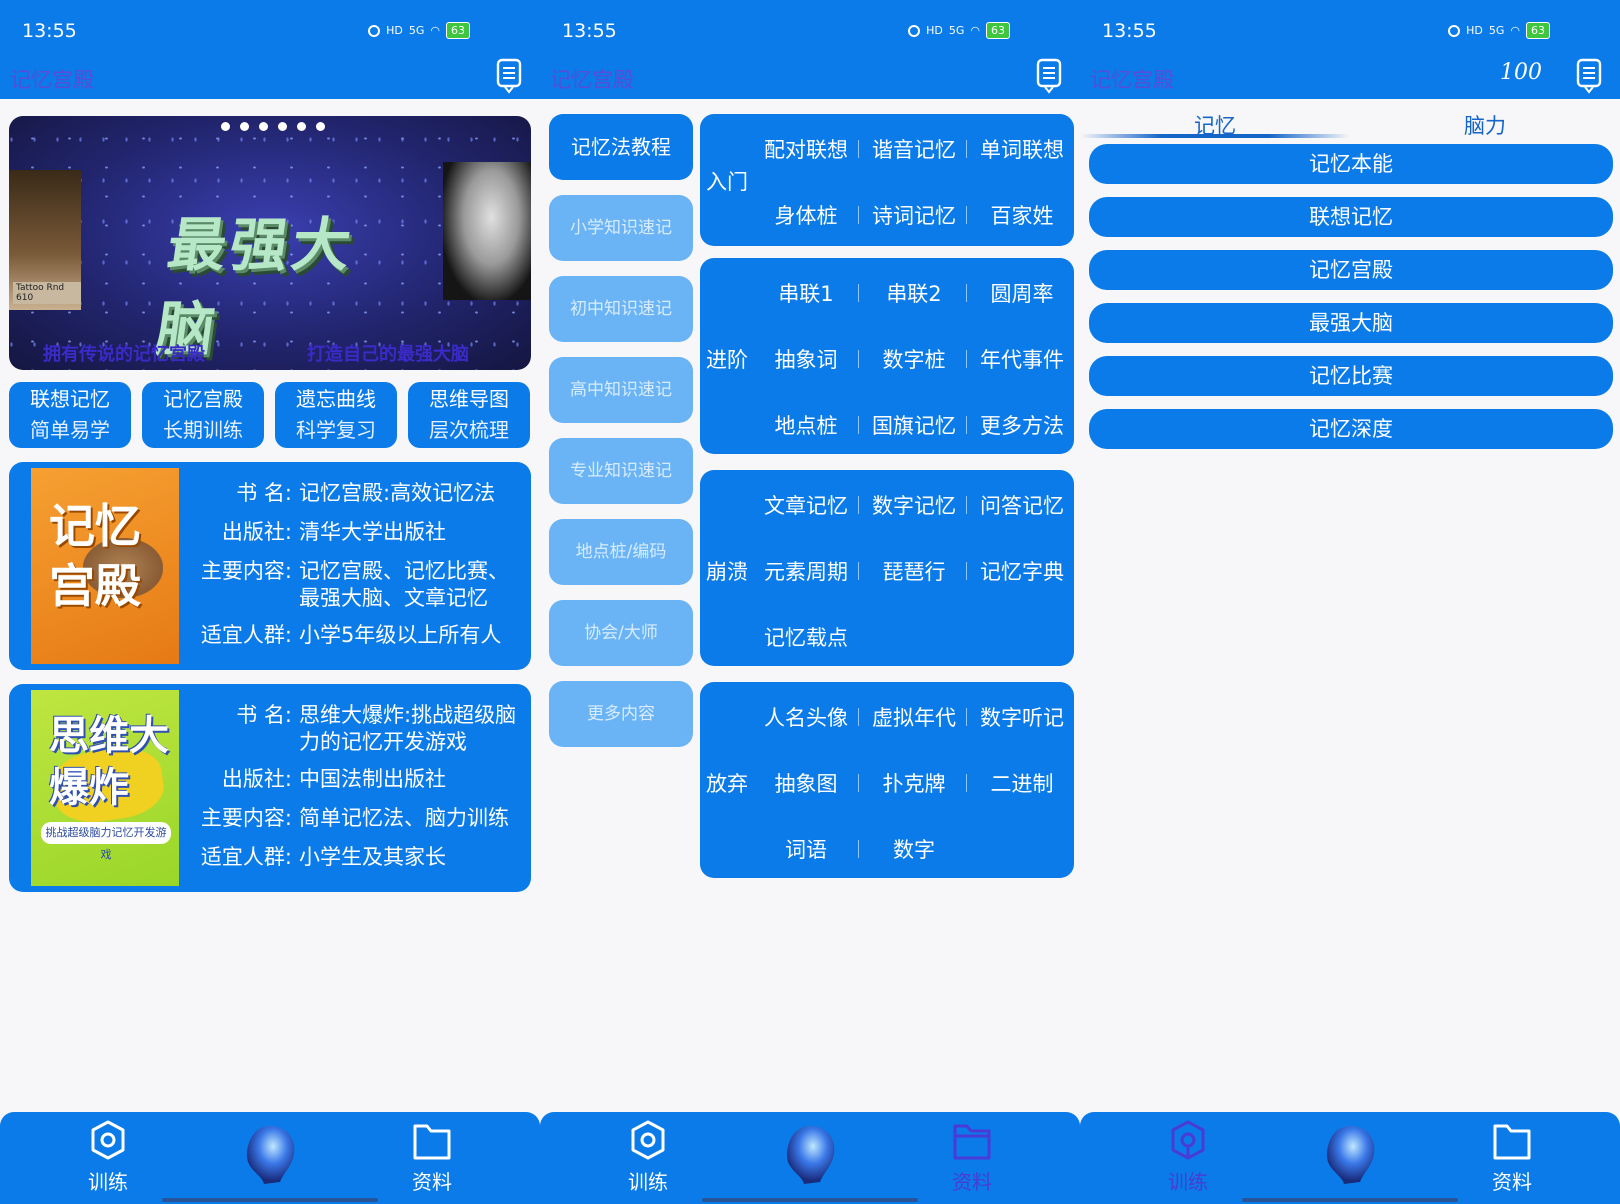 The height and width of the screenshot is (1204, 1620). I want to click on app-title: 记忆宫殿, so click(592, 80).